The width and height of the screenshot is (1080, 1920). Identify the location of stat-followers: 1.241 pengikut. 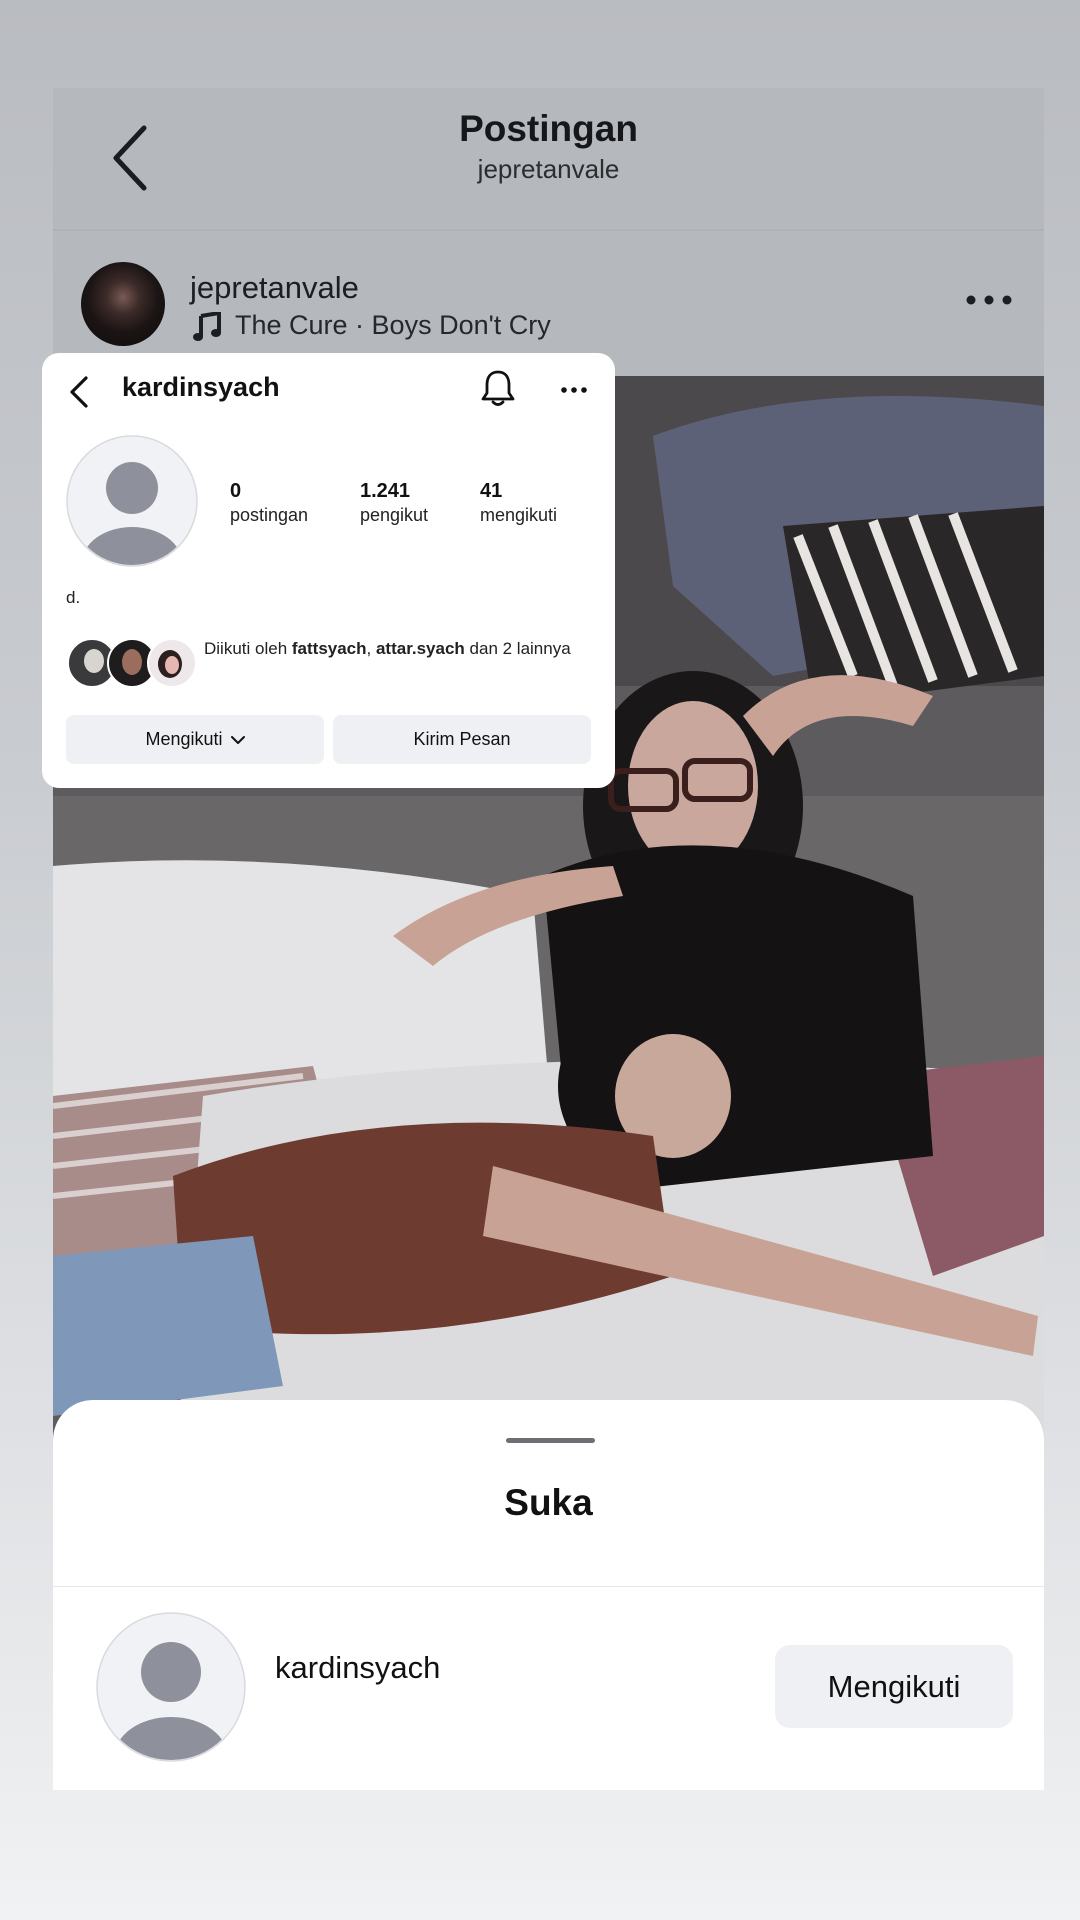
(394, 503).